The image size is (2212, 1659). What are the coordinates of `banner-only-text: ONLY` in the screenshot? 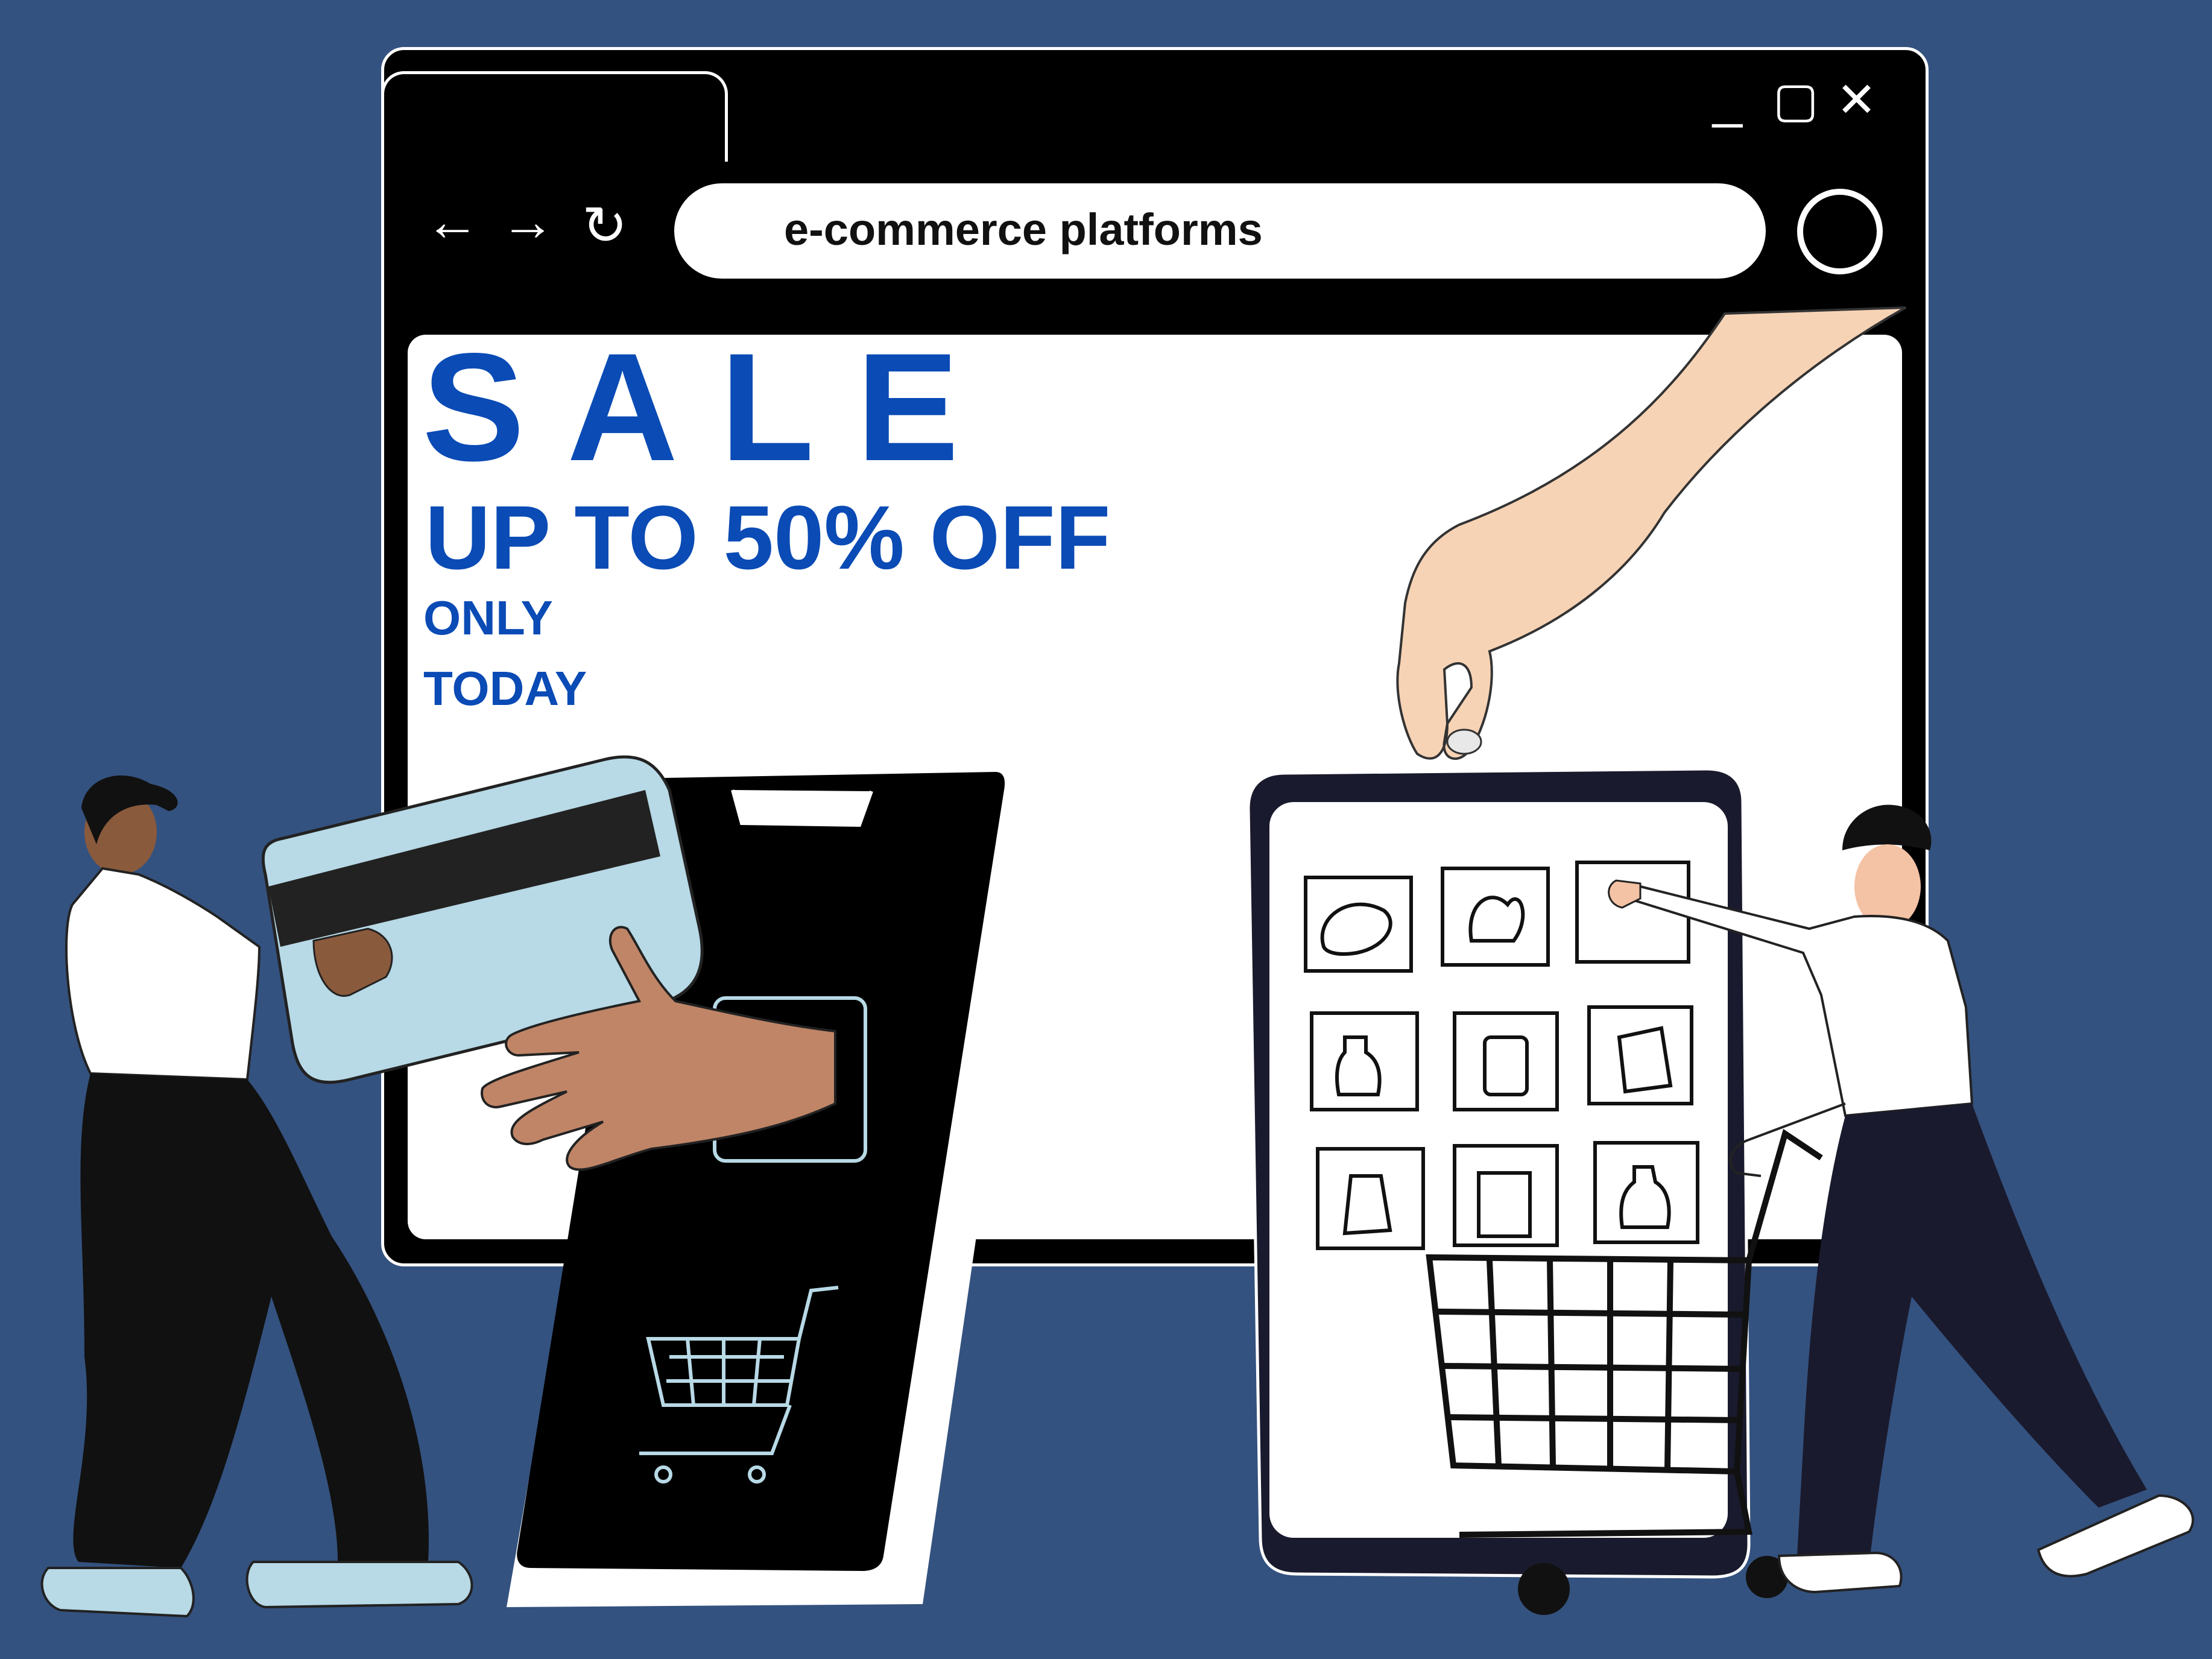 It's located at (488, 618).